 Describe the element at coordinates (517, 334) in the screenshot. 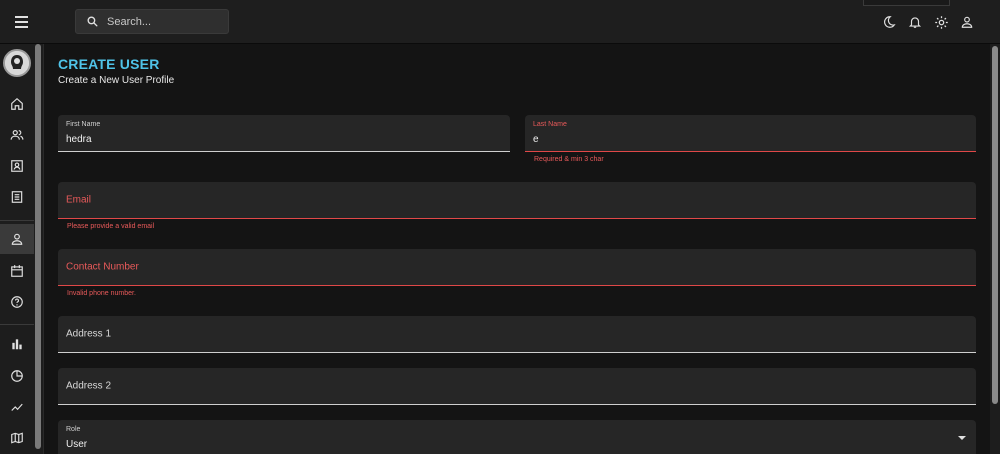

I see `address1-field: Address 1` at that location.